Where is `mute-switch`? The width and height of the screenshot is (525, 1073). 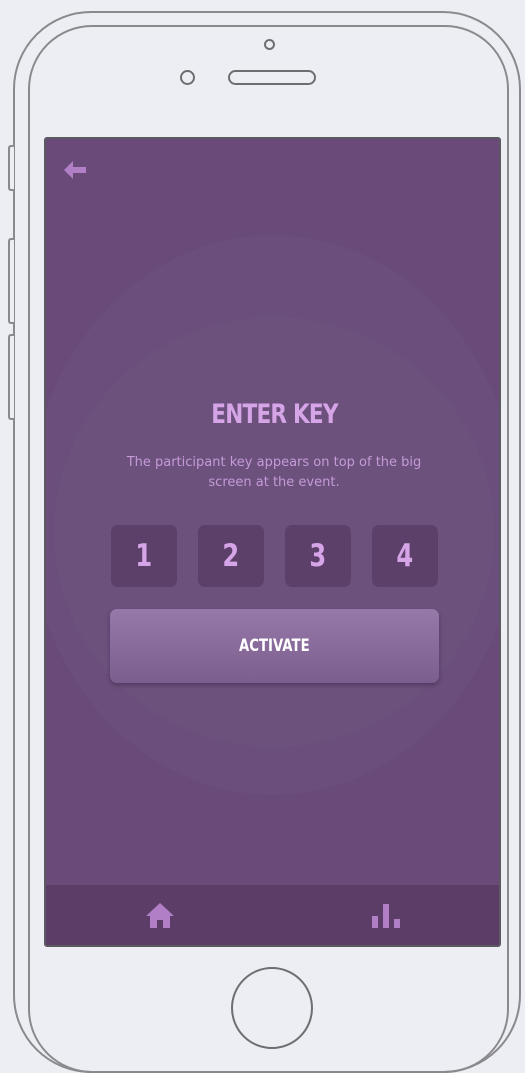 mute-switch is located at coordinates (11, 168).